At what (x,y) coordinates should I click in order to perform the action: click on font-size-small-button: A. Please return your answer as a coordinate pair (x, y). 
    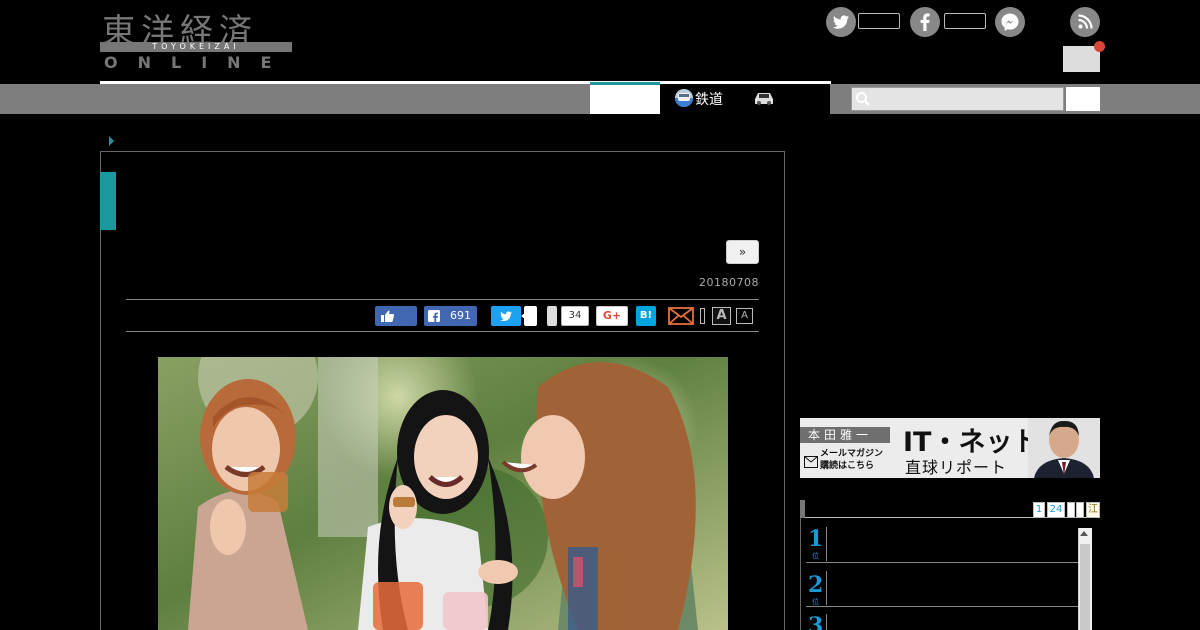
    Looking at the image, I should click on (744, 316).